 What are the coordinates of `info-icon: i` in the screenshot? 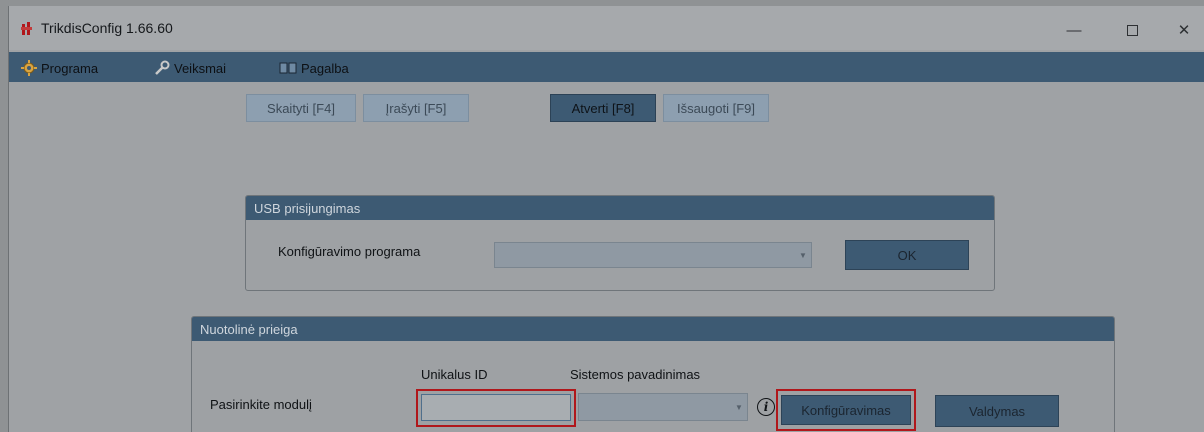 It's located at (766, 407).